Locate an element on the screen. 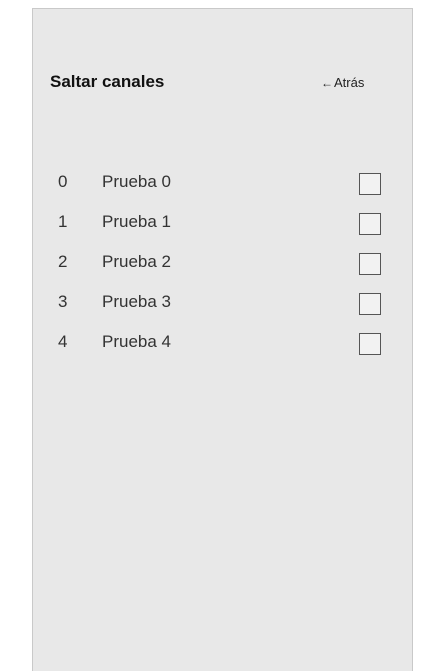 Image resolution: width=424 pixels, height=671 pixels. channel-number: 1 is located at coordinates (63, 221).